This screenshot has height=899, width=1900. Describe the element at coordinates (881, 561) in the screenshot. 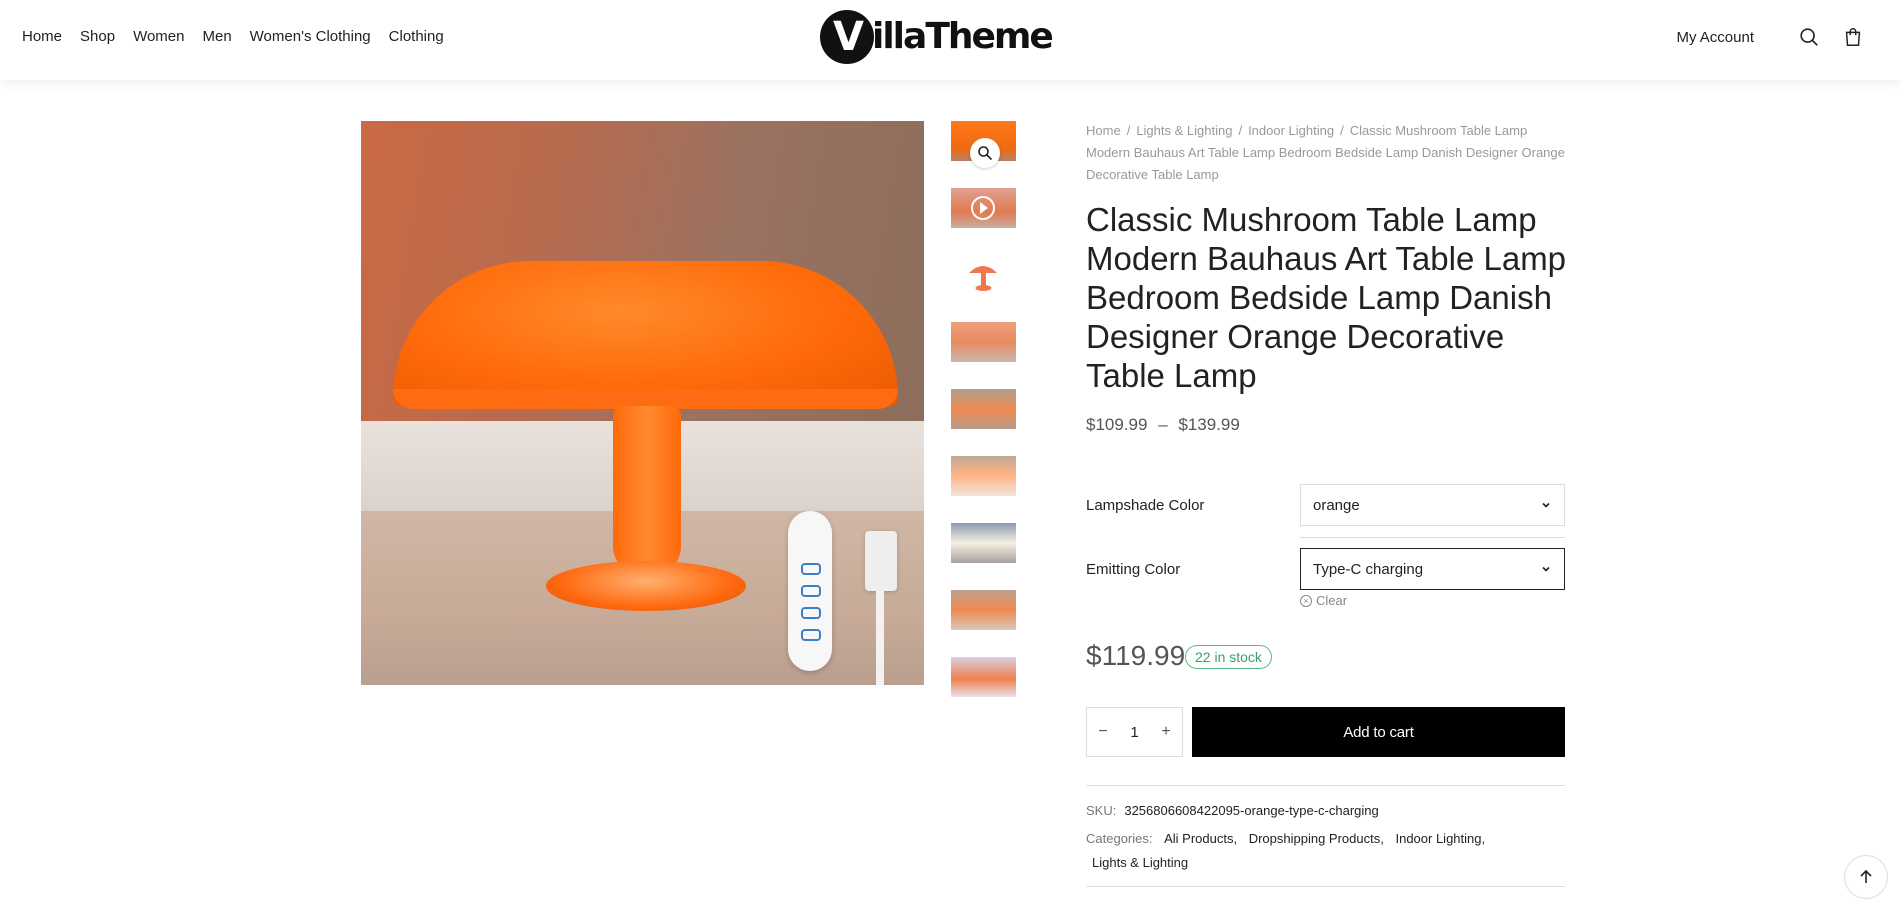

I see `usb-plug` at that location.